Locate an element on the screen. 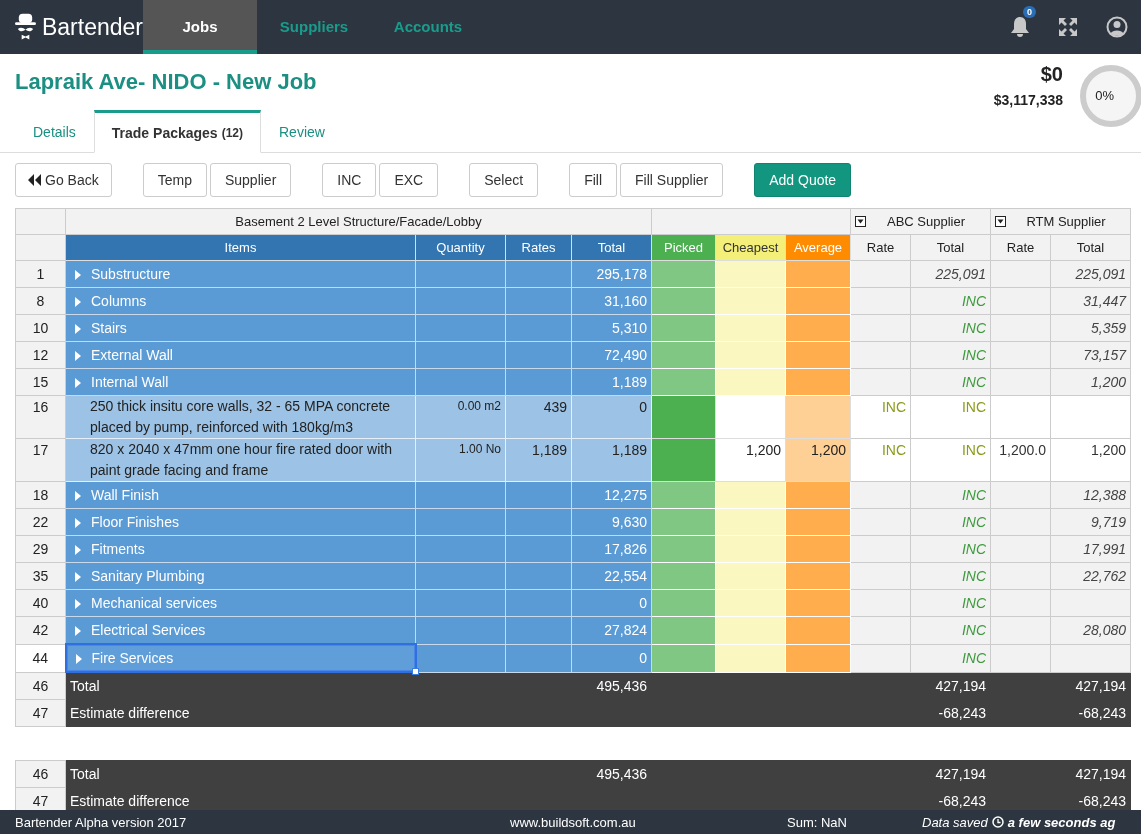 This screenshot has height=834, width=1141. group-row-cell: Wall Finish is located at coordinates (240, 495).